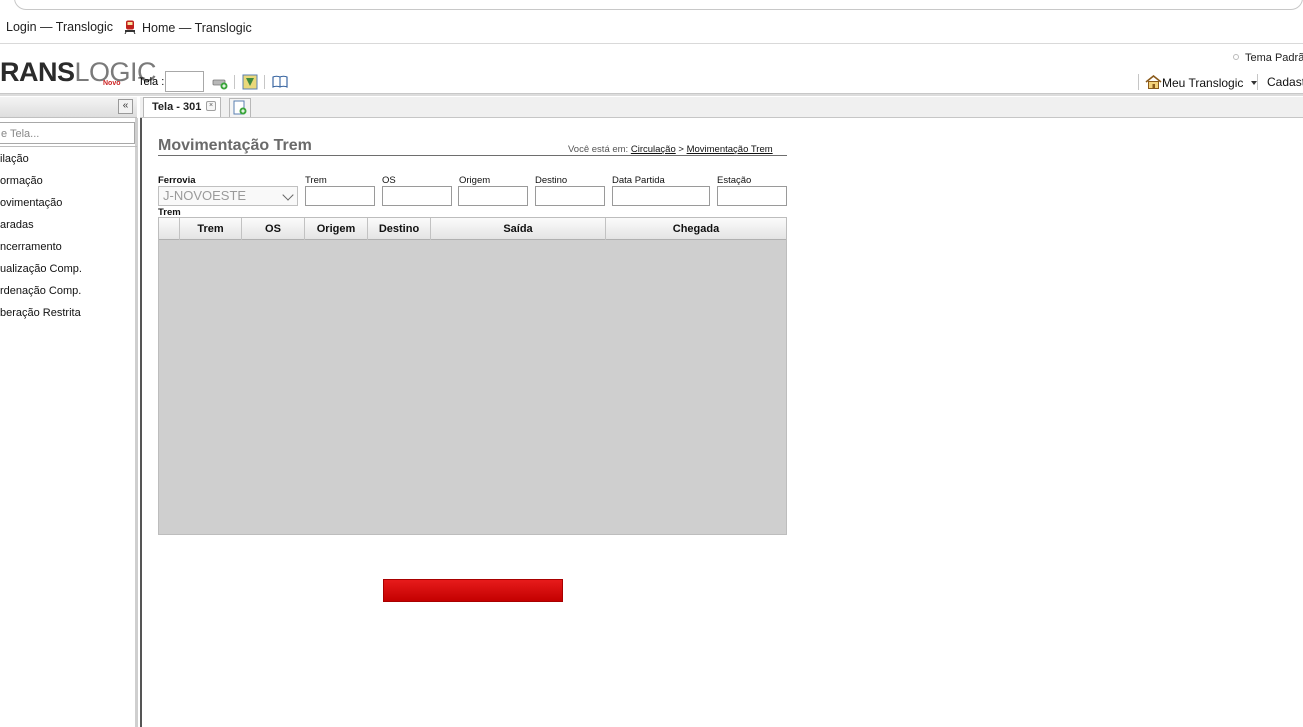  I want to click on close-icon: ×, so click(211, 106).